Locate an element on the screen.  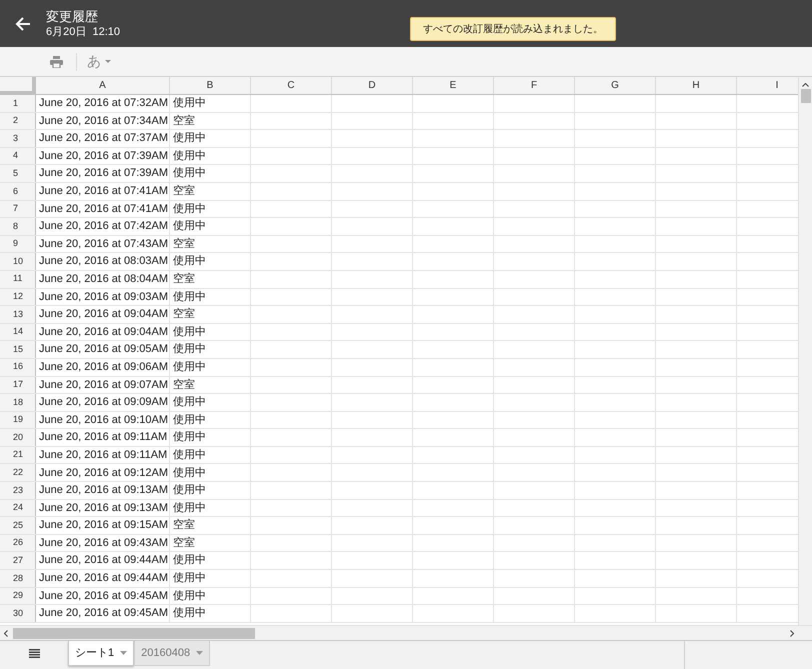
table-cell: June 20, 2016 at 09:43AM is located at coordinates (103, 543).